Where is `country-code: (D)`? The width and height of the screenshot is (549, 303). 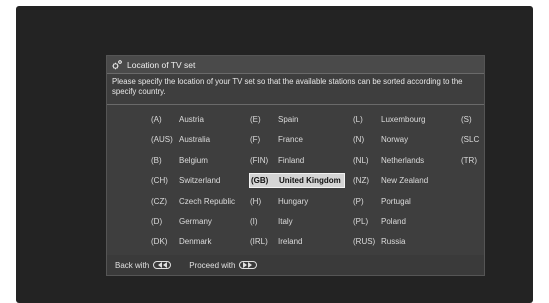
country-code: (D) is located at coordinates (157, 221).